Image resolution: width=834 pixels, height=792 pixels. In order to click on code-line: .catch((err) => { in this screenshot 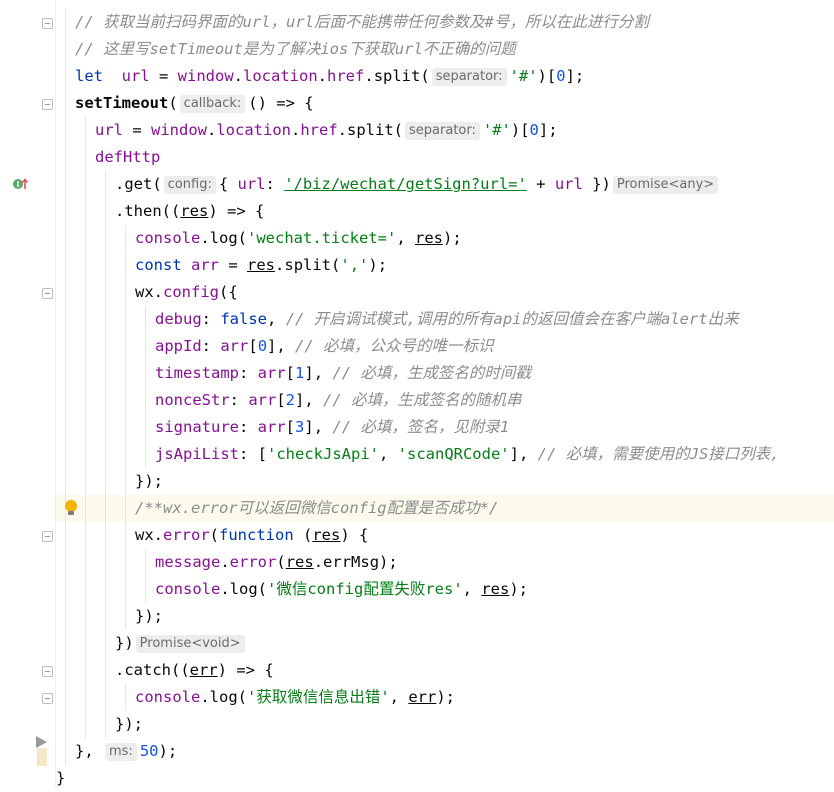, I will do `click(445, 670)`.